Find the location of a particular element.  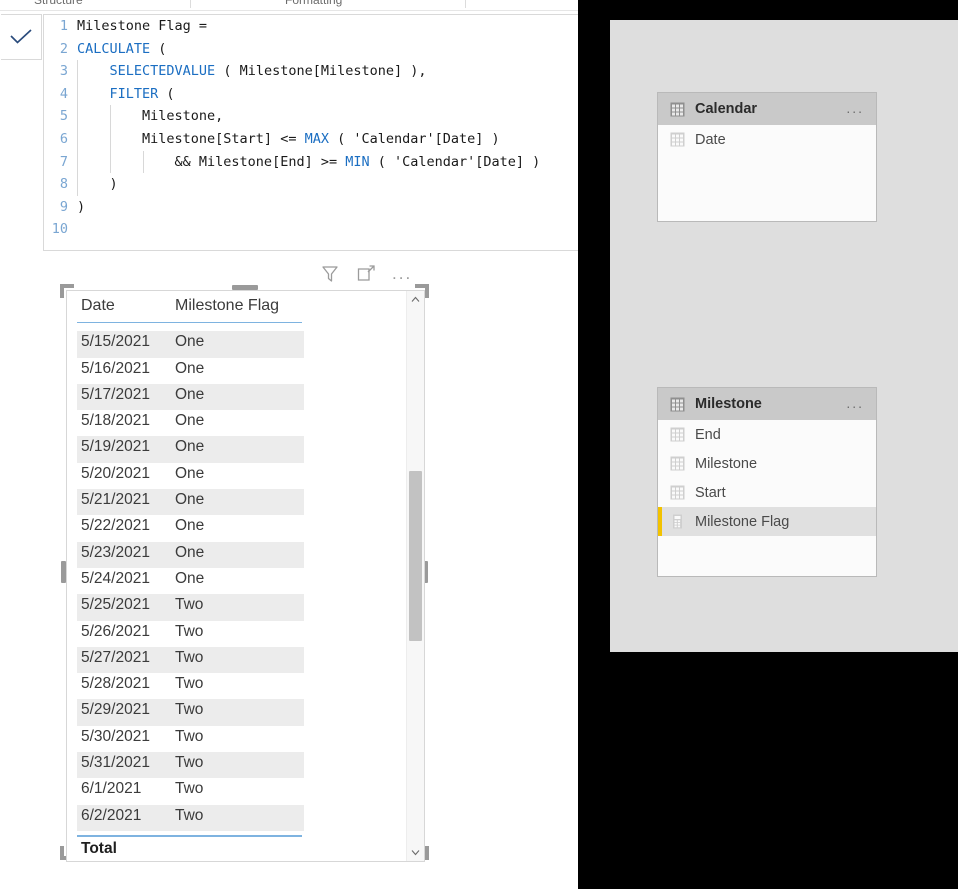

table-row: 5/28/2021 Two is located at coordinates (190, 686).